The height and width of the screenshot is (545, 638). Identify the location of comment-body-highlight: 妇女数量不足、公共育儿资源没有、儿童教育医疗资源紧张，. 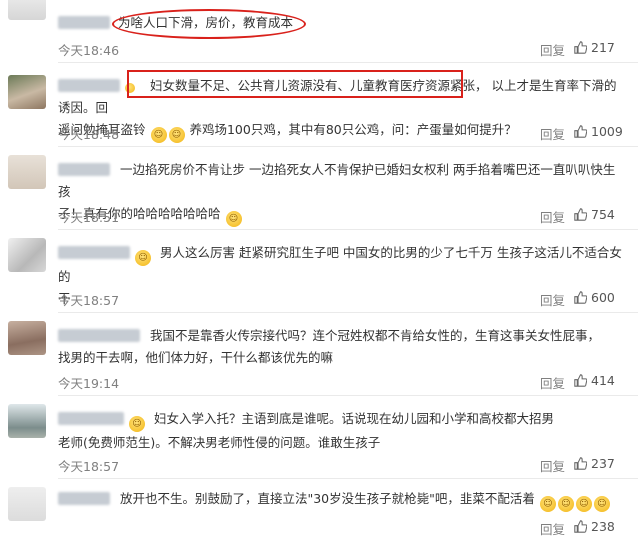
(318, 85).